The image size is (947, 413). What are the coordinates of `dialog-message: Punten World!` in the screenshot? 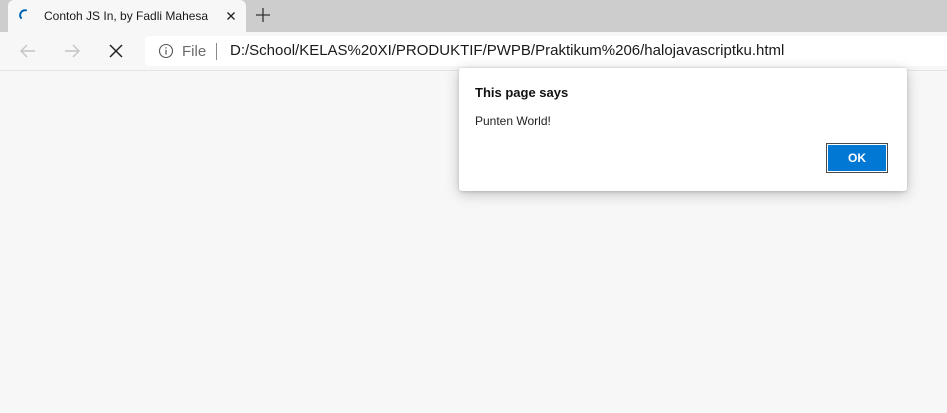 It's located at (513, 121).